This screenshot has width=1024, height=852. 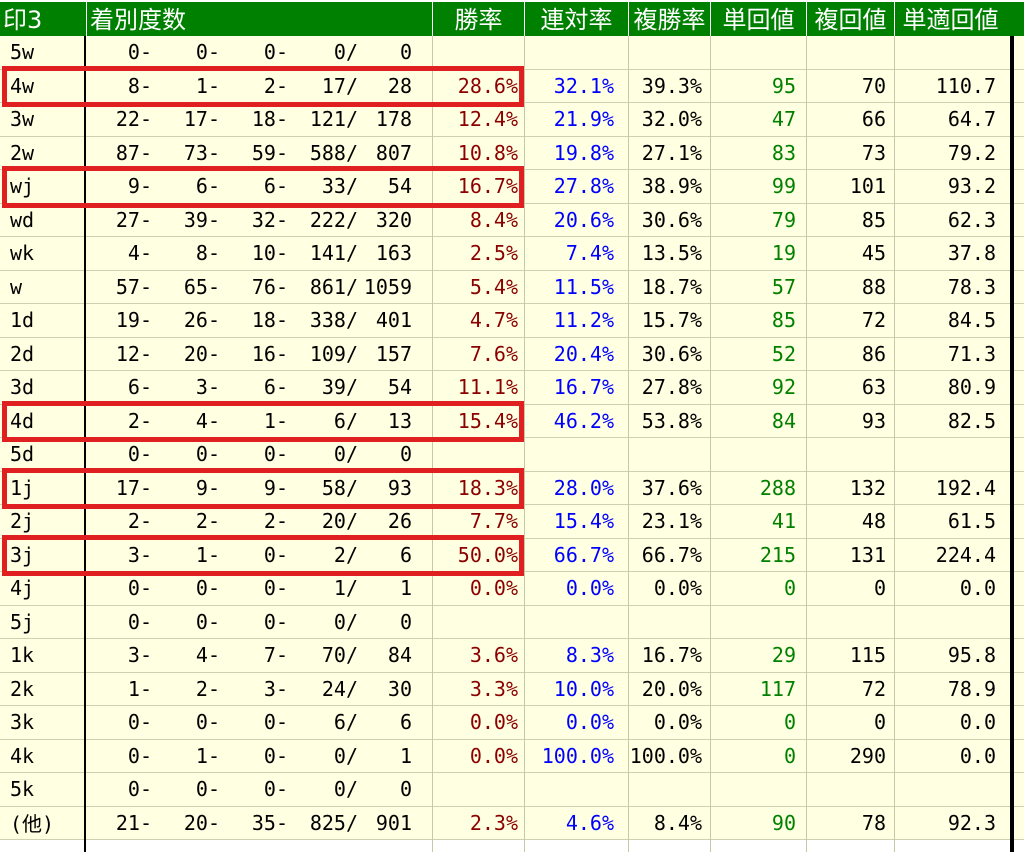 I want to click on cell-fuku-value: 88, so click(x=846, y=287).